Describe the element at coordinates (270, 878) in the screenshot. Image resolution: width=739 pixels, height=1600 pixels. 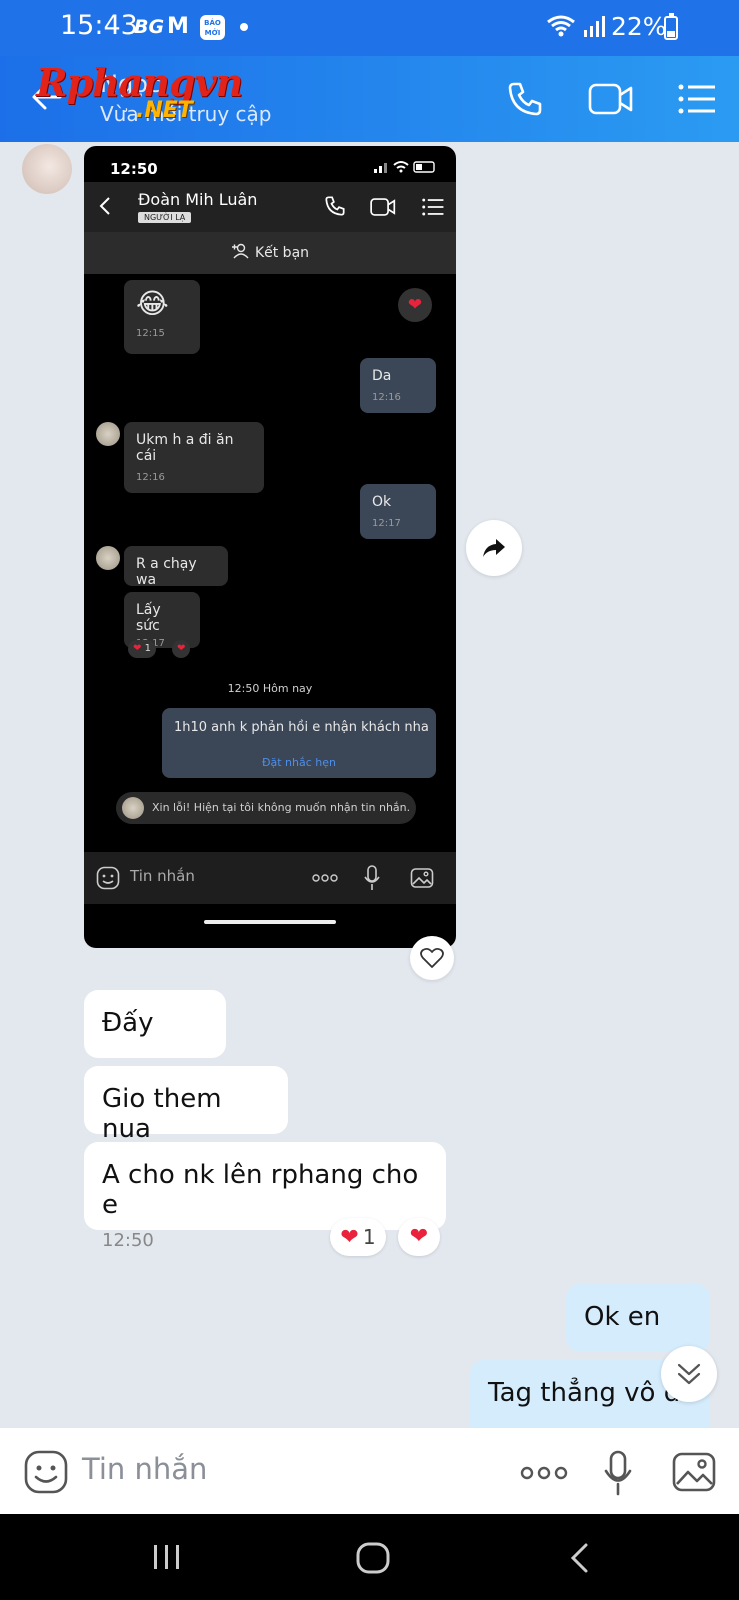
I see `ss-input-bar: Tin nhắn` at that location.